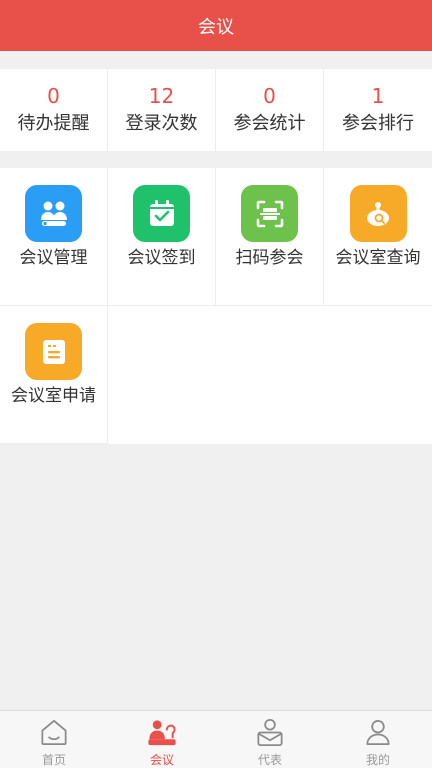 This screenshot has height=768, width=432. I want to click on representative-icon, so click(270, 732).